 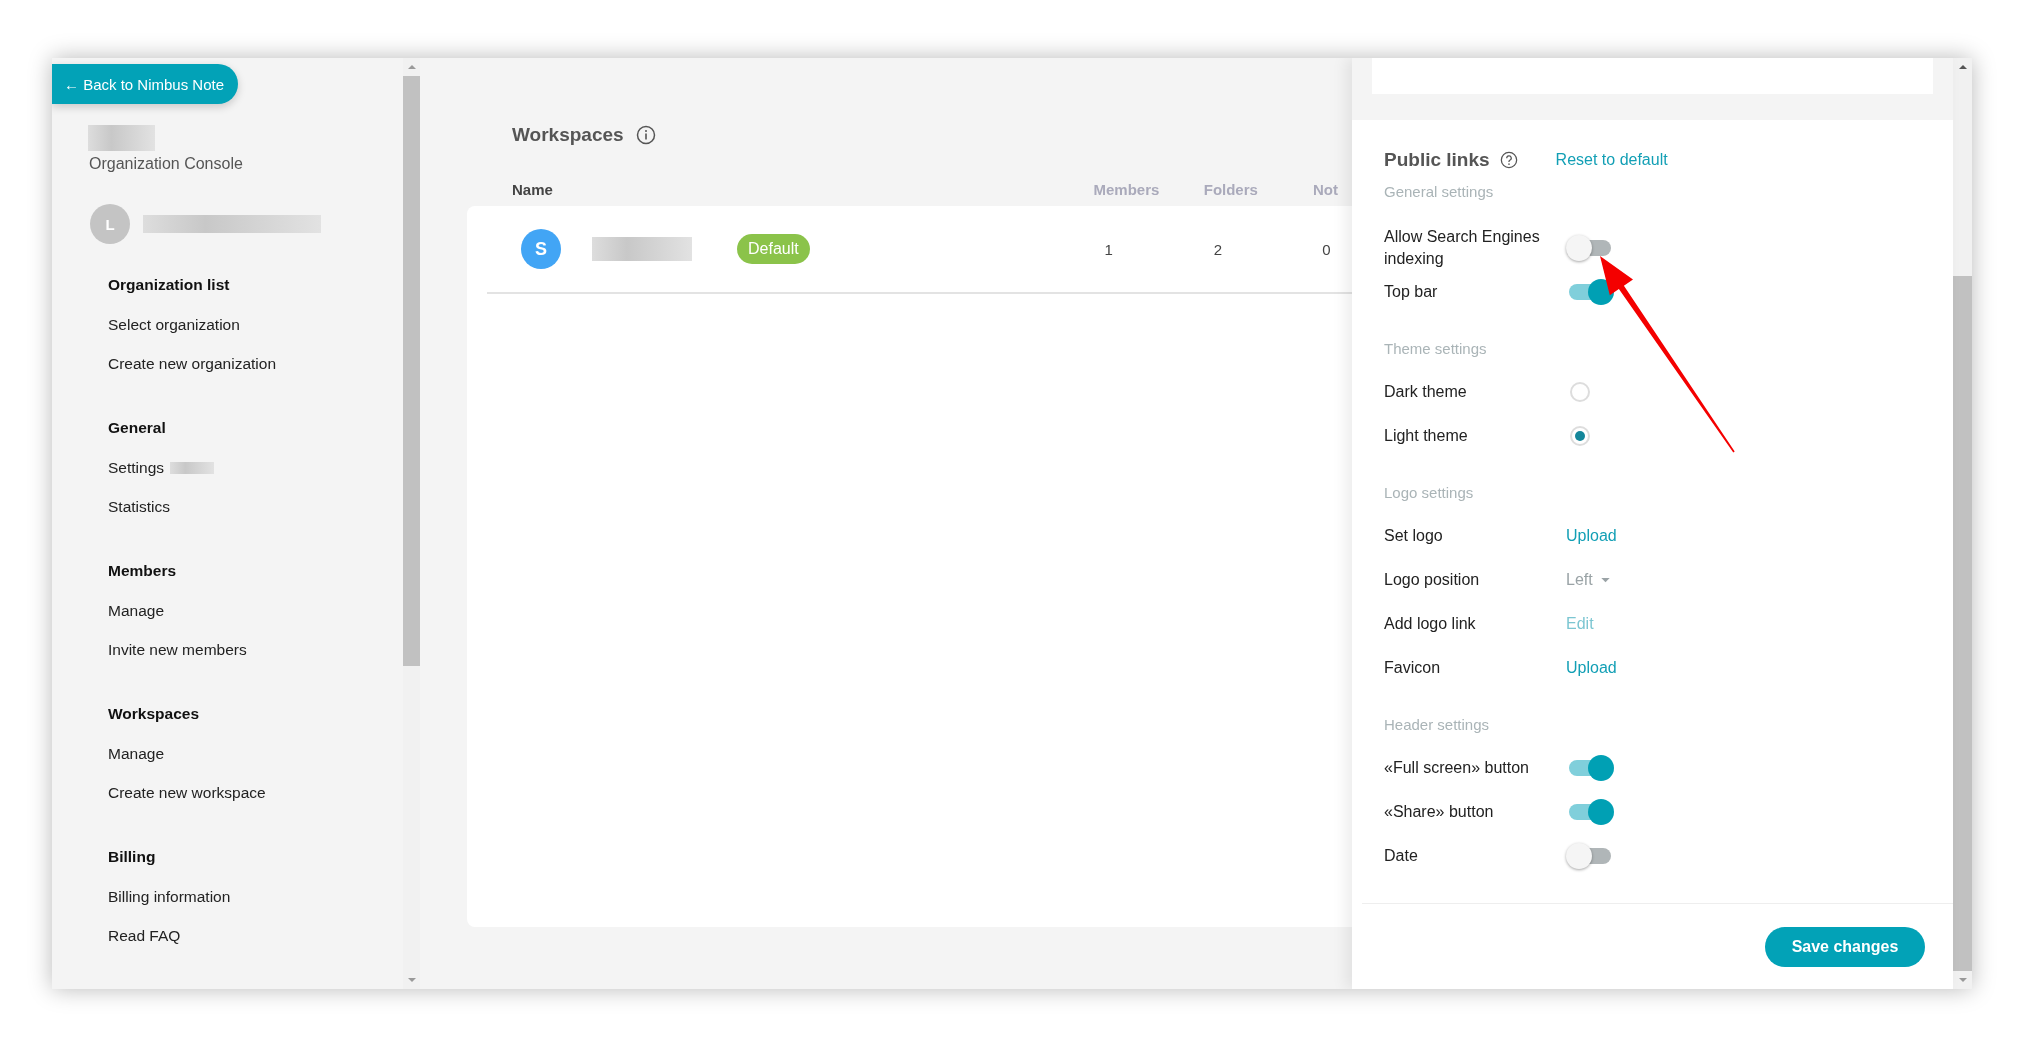 What do you see at coordinates (137, 428) in the screenshot?
I see `section-title: General` at bounding box center [137, 428].